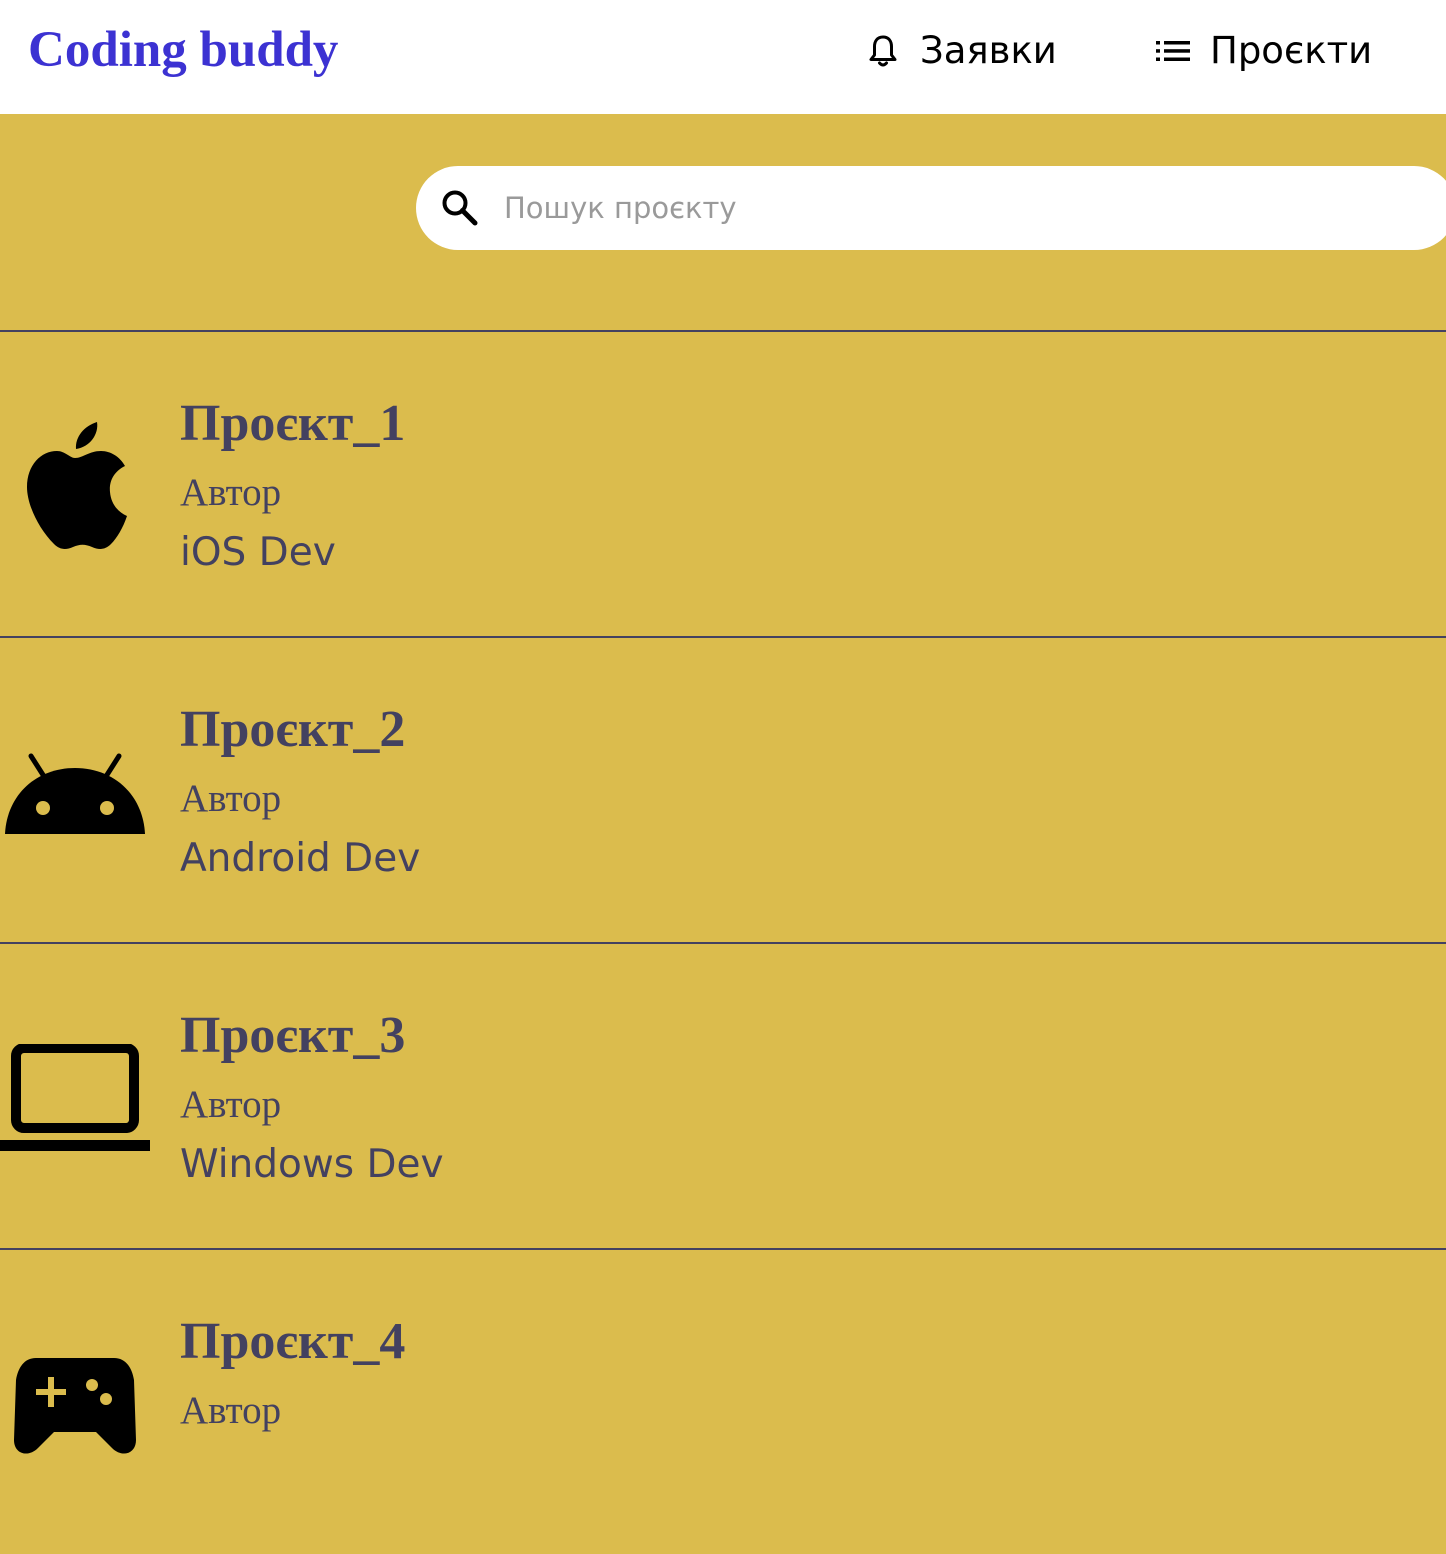 The width and height of the screenshot is (1446, 1554). What do you see at coordinates (183, 50) in the screenshot?
I see `app-logo: Coding buddy` at bounding box center [183, 50].